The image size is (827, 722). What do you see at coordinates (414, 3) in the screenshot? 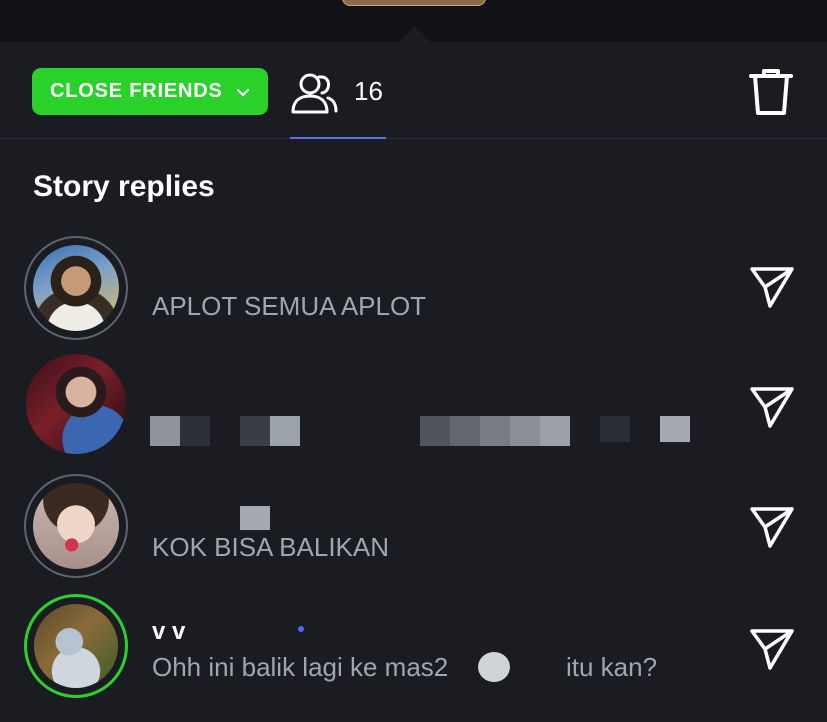
I see `story-thumbnail` at bounding box center [414, 3].